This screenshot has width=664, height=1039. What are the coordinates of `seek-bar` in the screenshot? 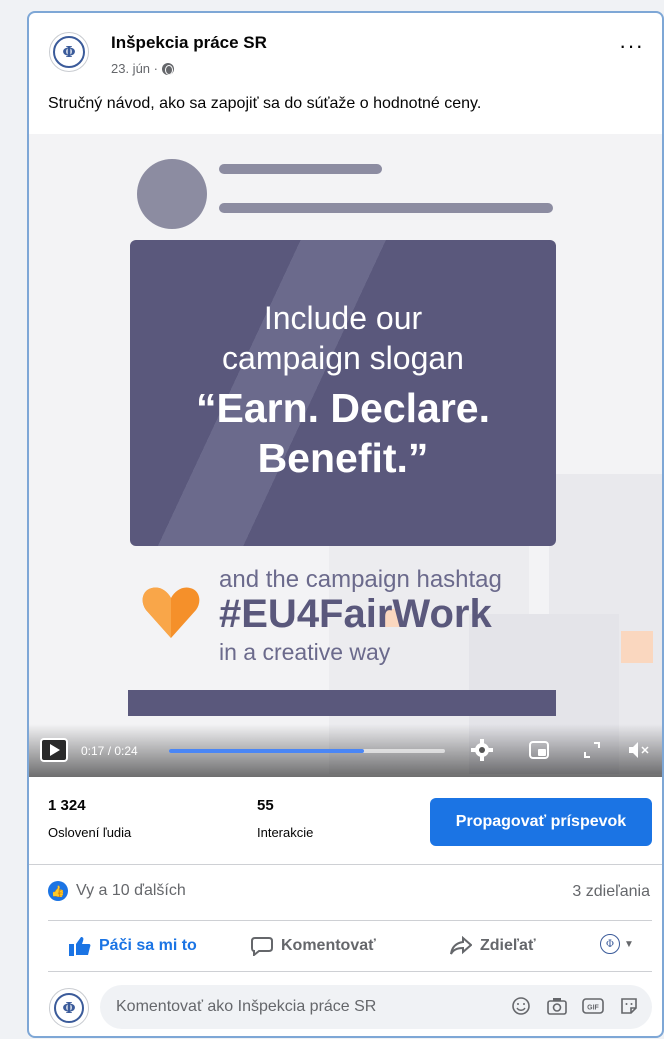 It's located at (307, 751).